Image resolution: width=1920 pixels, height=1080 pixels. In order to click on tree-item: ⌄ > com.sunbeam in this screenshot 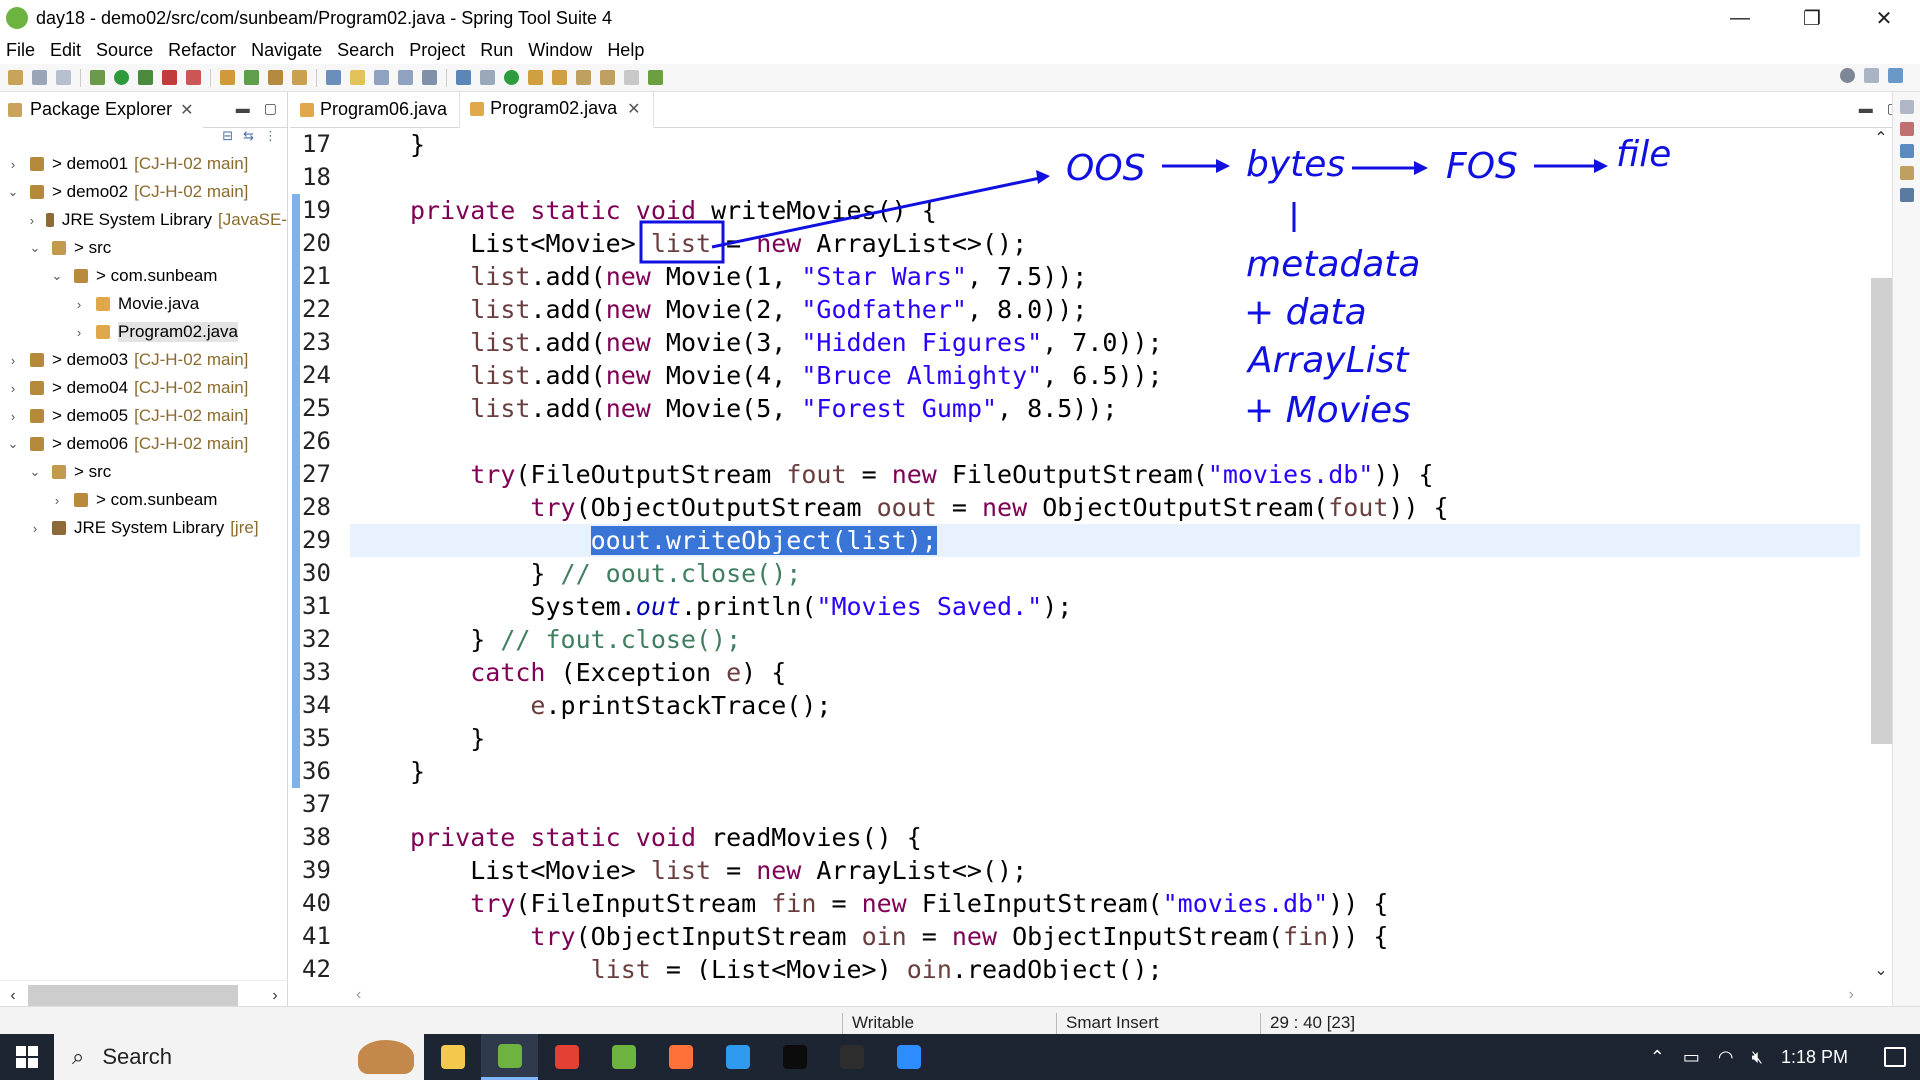, I will do `click(143, 276)`.